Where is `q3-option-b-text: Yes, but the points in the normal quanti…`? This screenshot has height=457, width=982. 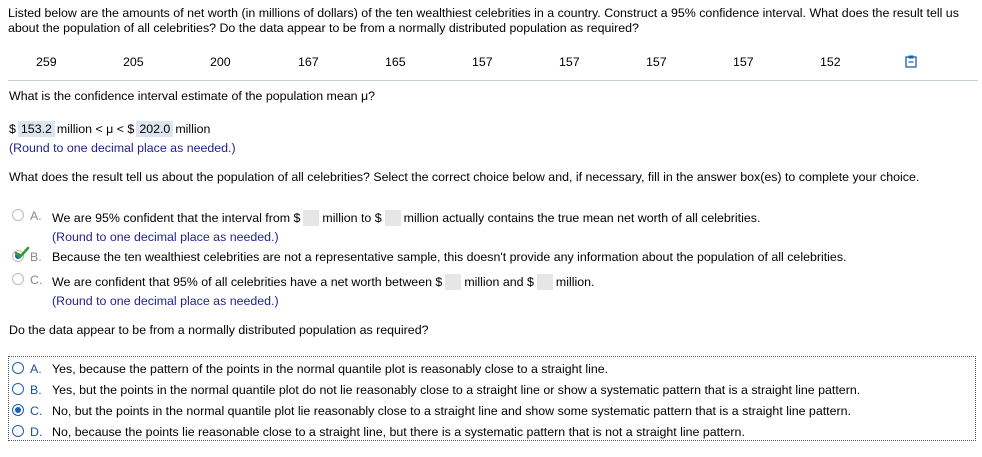 q3-option-b-text: Yes, but the points in the normal quanti… is located at coordinates (456, 390).